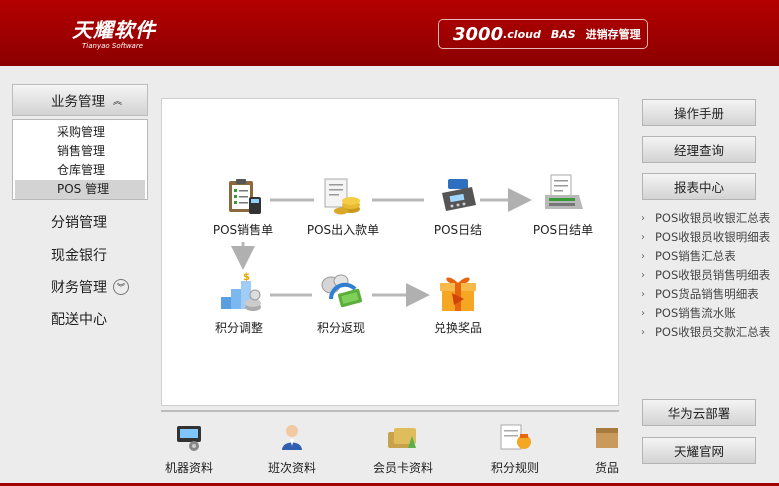  I want to click on manual-label: 操作手册, so click(698, 113).